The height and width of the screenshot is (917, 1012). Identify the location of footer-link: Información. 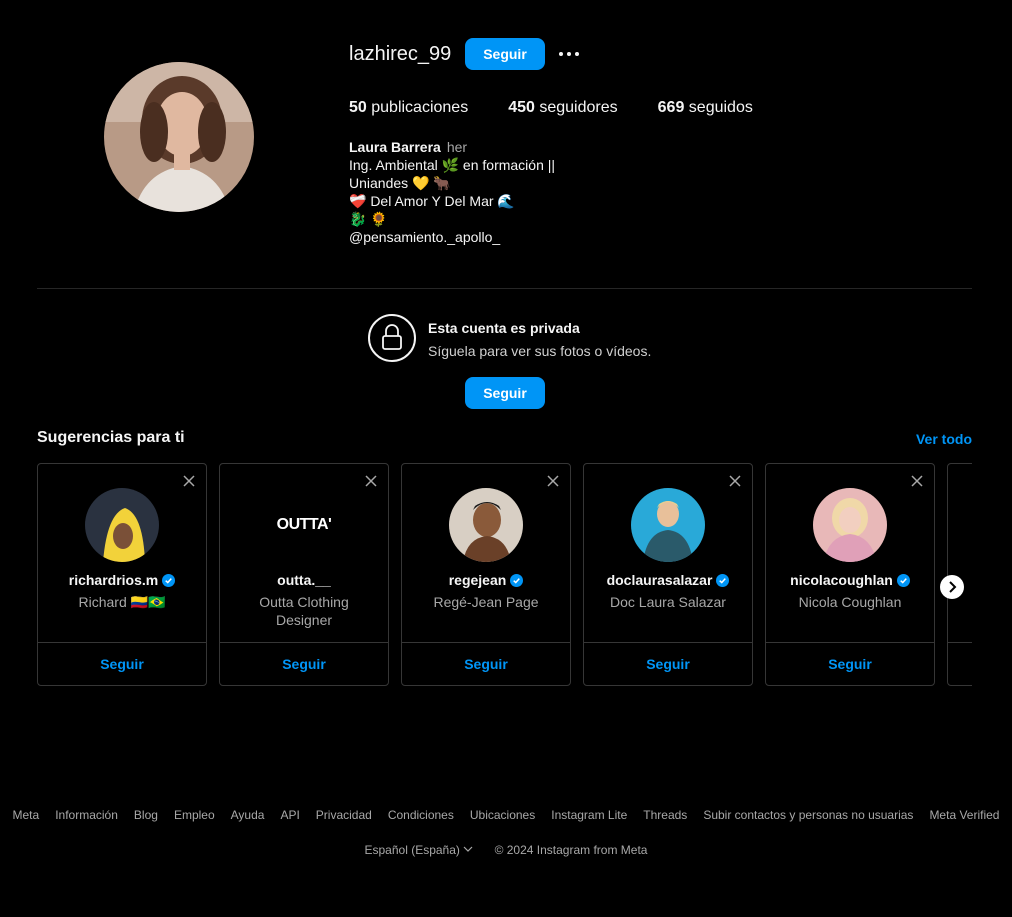
(86, 815).